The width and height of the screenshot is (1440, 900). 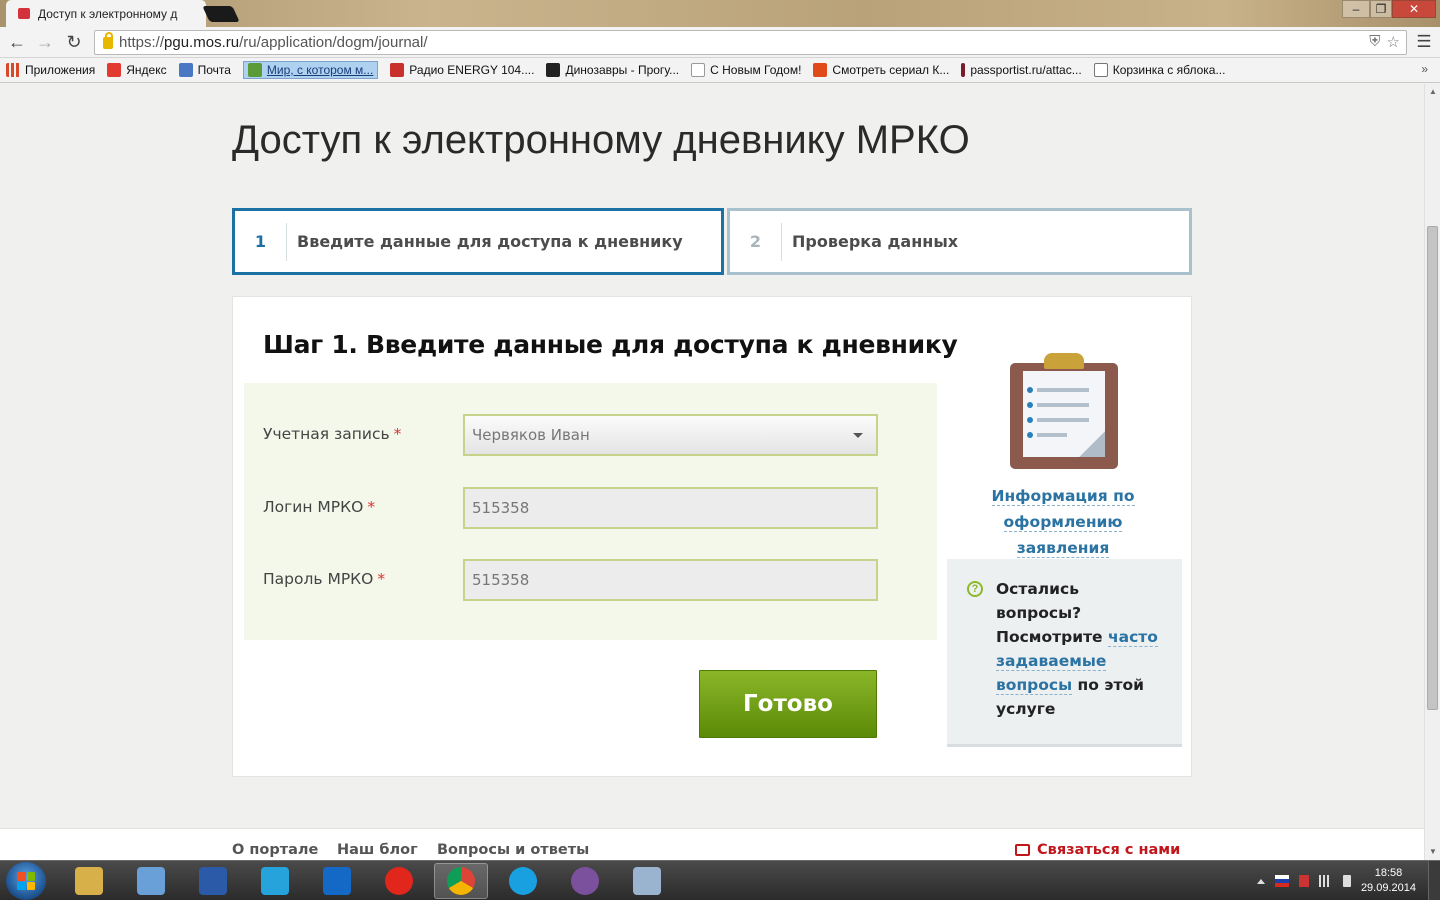 What do you see at coordinates (137, 70) in the screenshot?
I see `bookmark-yandex: Яндекс` at bounding box center [137, 70].